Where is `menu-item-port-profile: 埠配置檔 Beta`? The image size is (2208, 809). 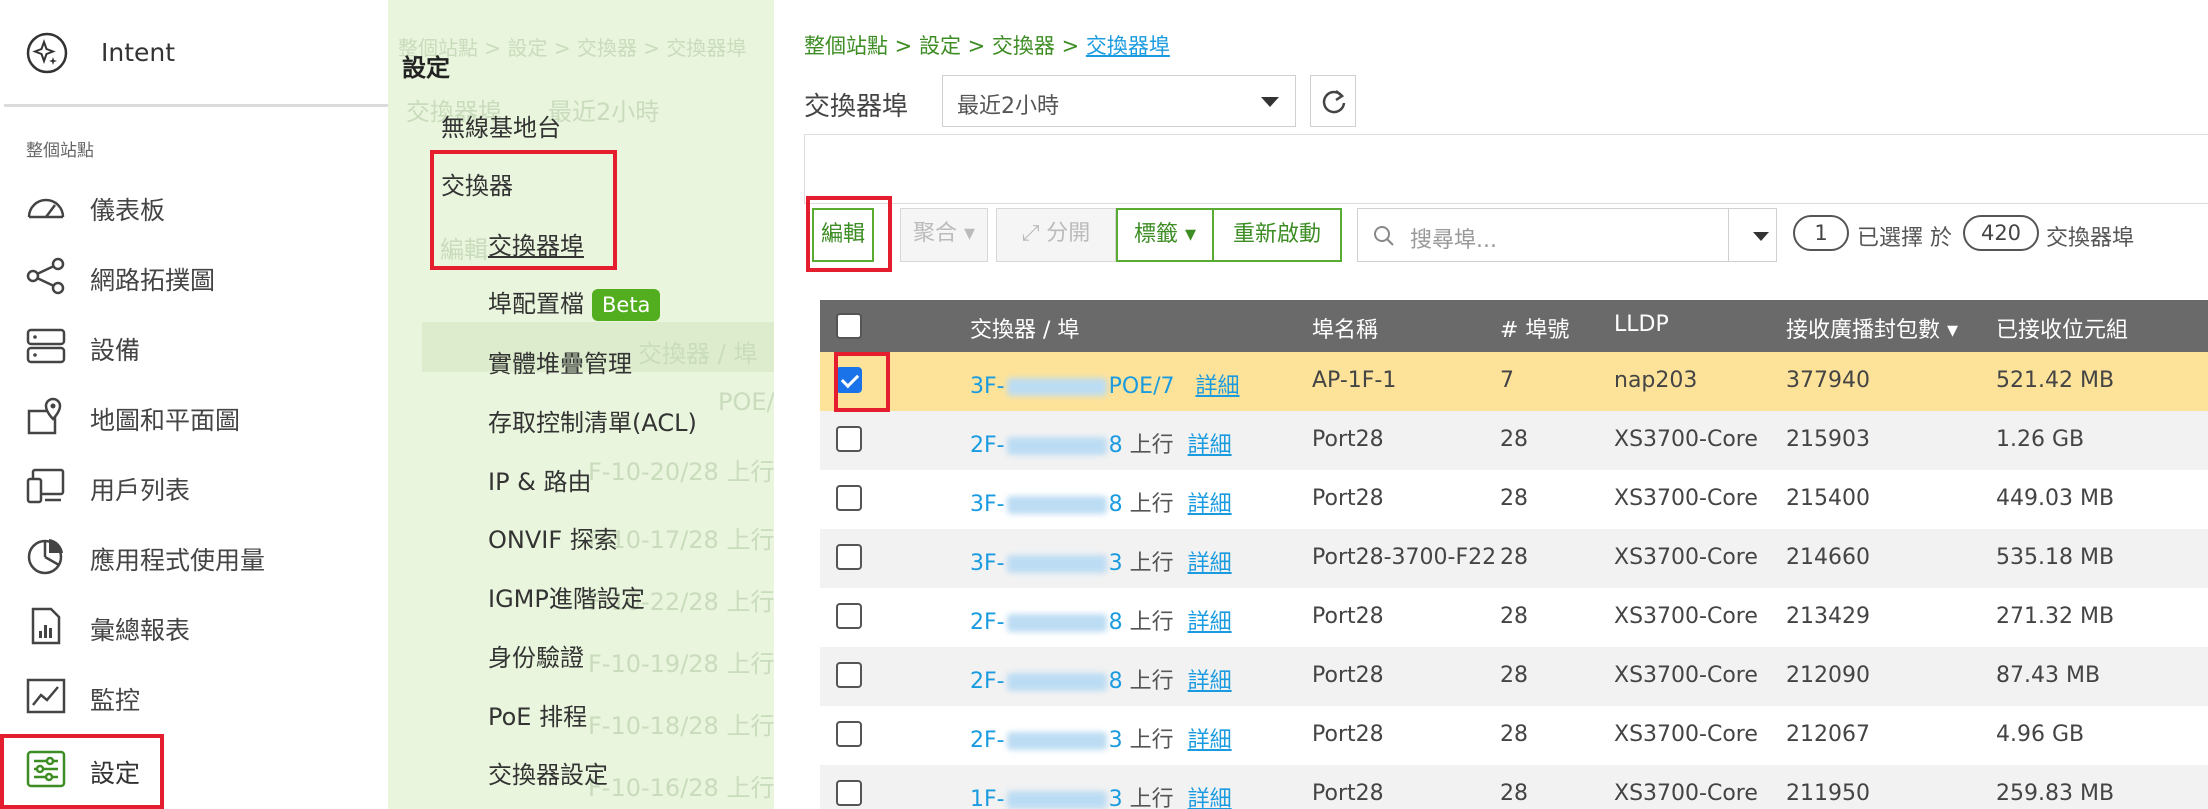
menu-item-port-profile: 埠配置檔 Beta is located at coordinates (574, 302).